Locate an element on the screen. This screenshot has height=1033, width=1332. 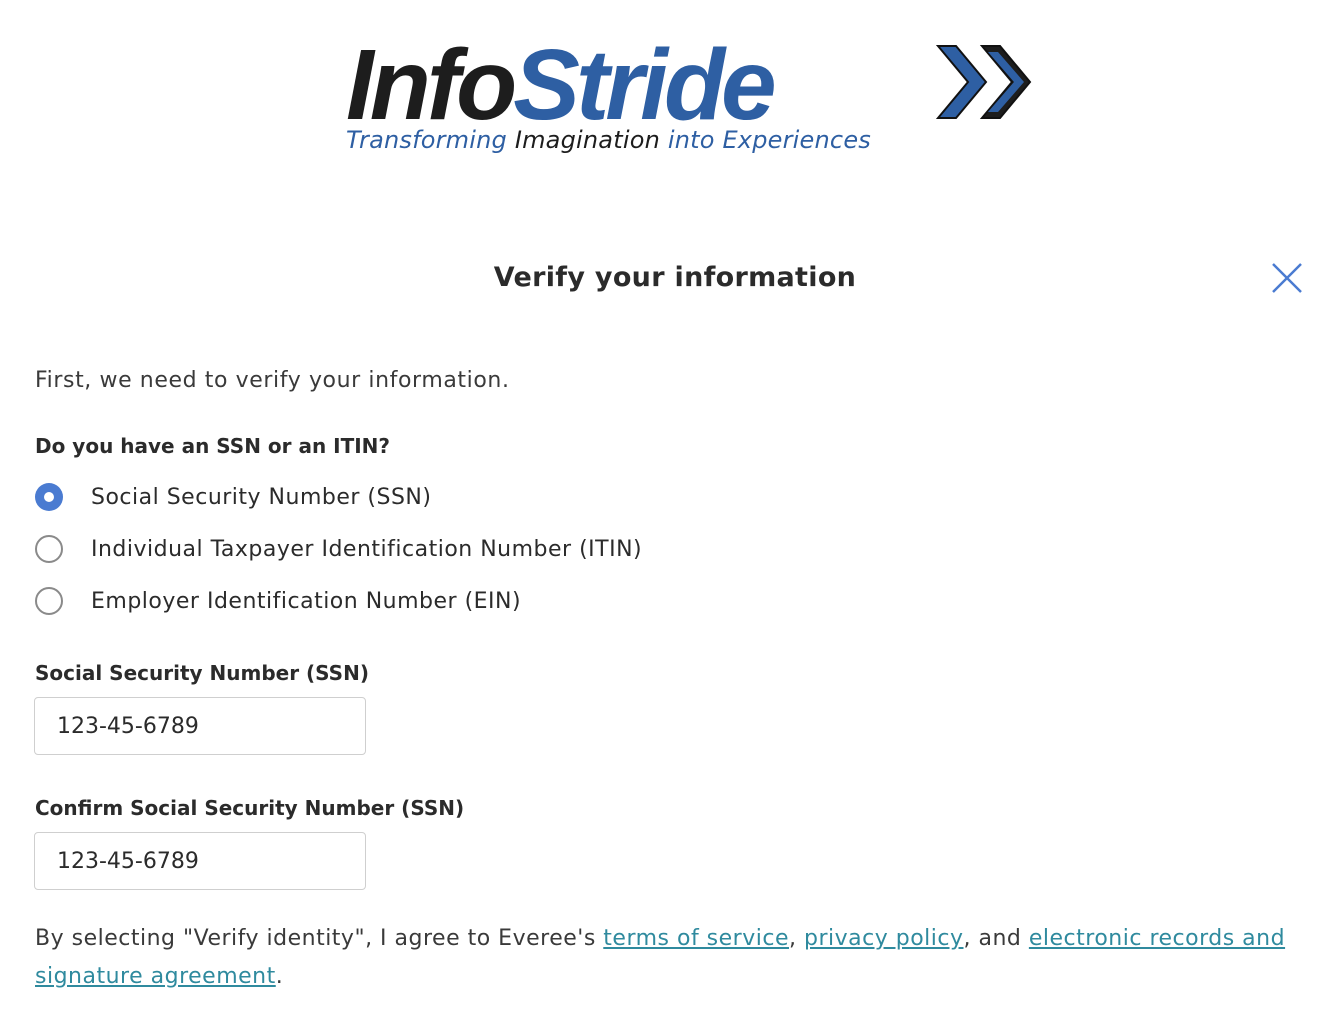
consent-suffix: . is located at coordinates (279, 976).